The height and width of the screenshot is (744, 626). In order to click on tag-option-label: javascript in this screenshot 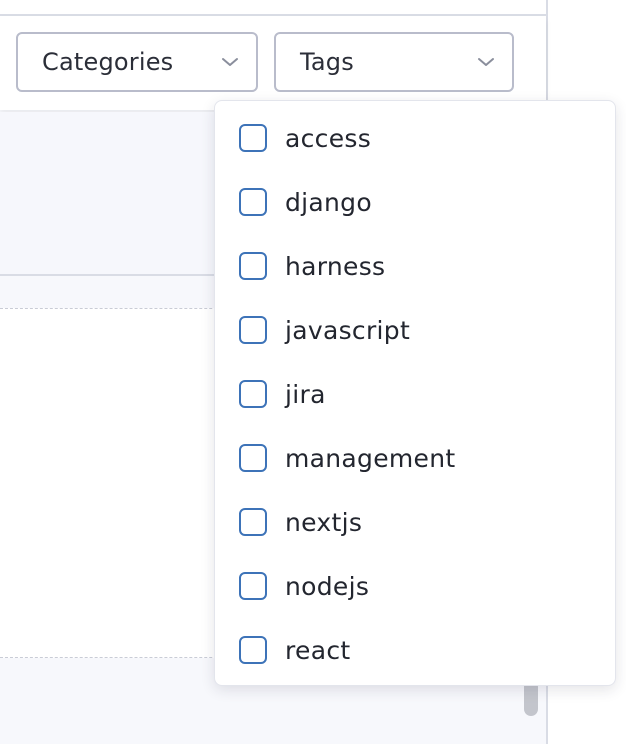, I will do `click(348, 330)`.